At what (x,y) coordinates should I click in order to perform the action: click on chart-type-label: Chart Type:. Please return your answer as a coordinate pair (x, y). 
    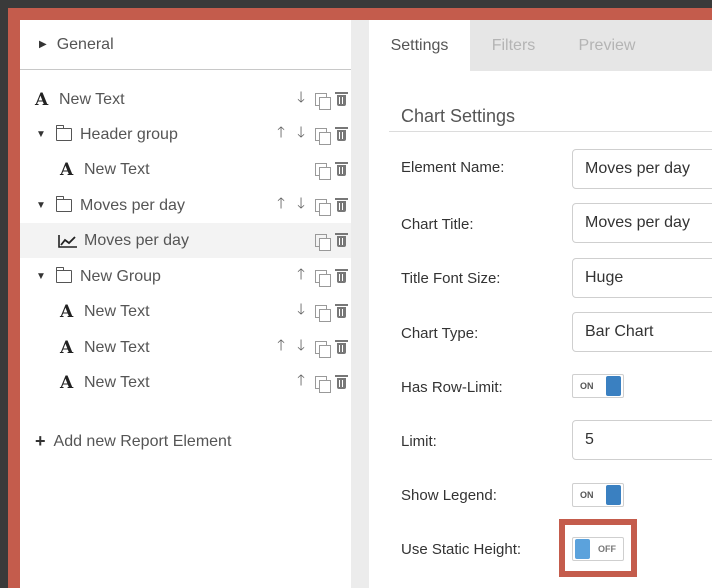
    Looking at the image, I should click on (440, 333).